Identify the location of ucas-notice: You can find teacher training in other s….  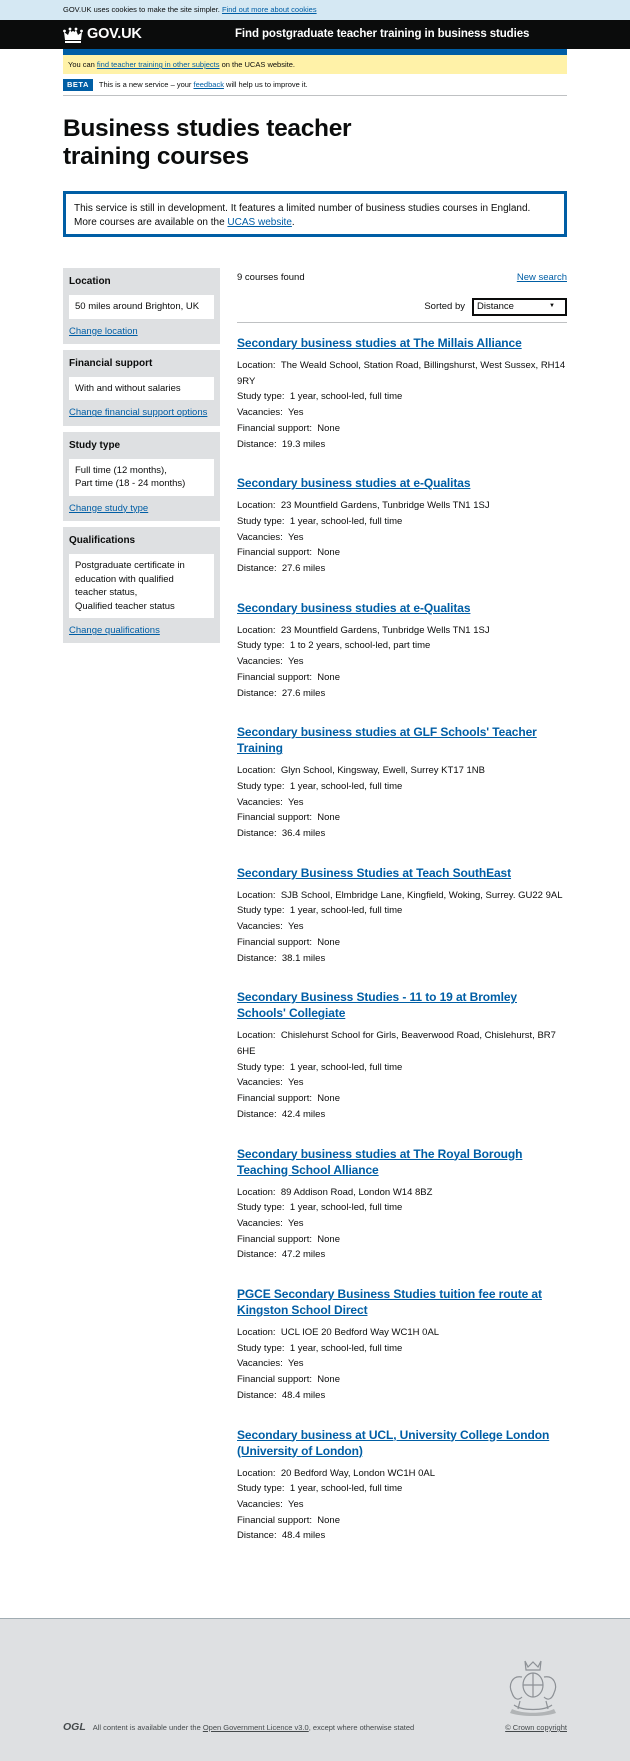
(315, 64).